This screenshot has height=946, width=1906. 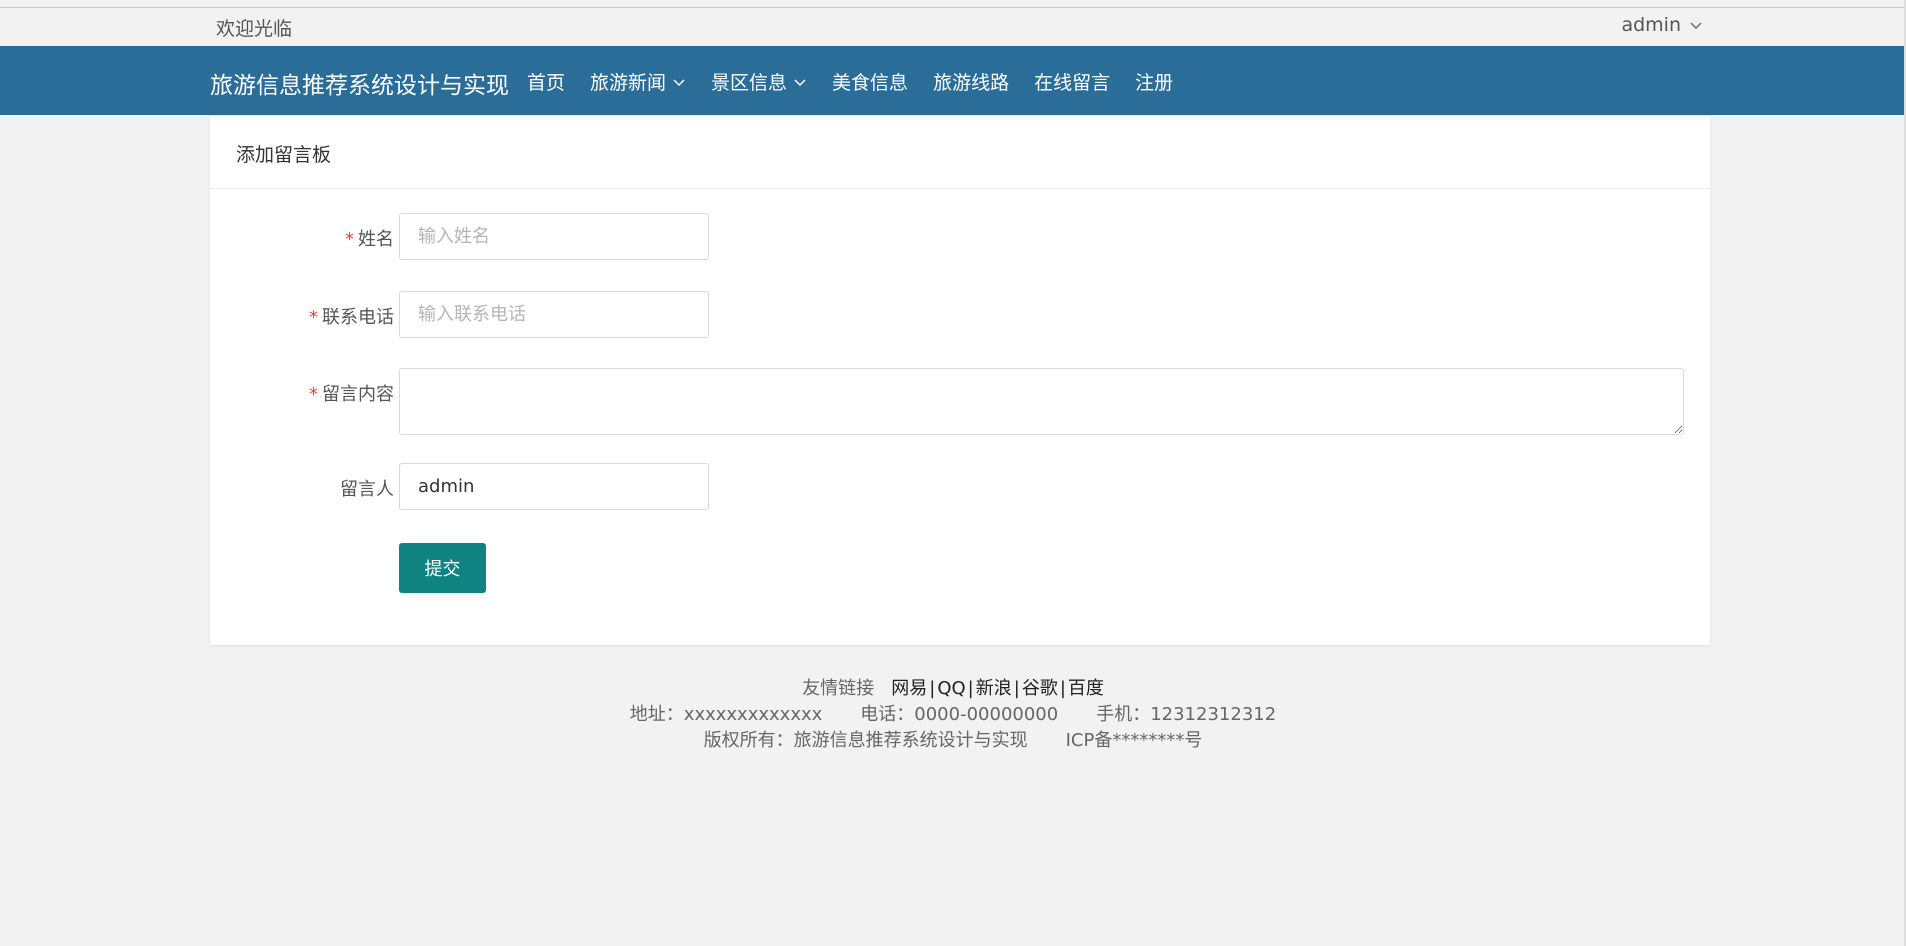 What do you see at coordinates (1186, 714) in the screenshot?
I see `footer-mobile: 手机：12312312312` at bounding box center [1186, 714].